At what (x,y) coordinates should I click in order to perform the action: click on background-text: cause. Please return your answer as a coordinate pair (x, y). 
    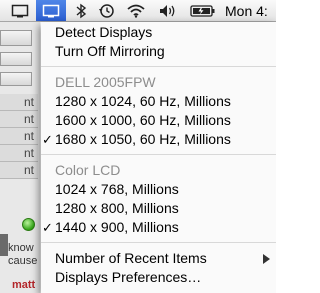
    Looking at the image, I should click on (23, 261).